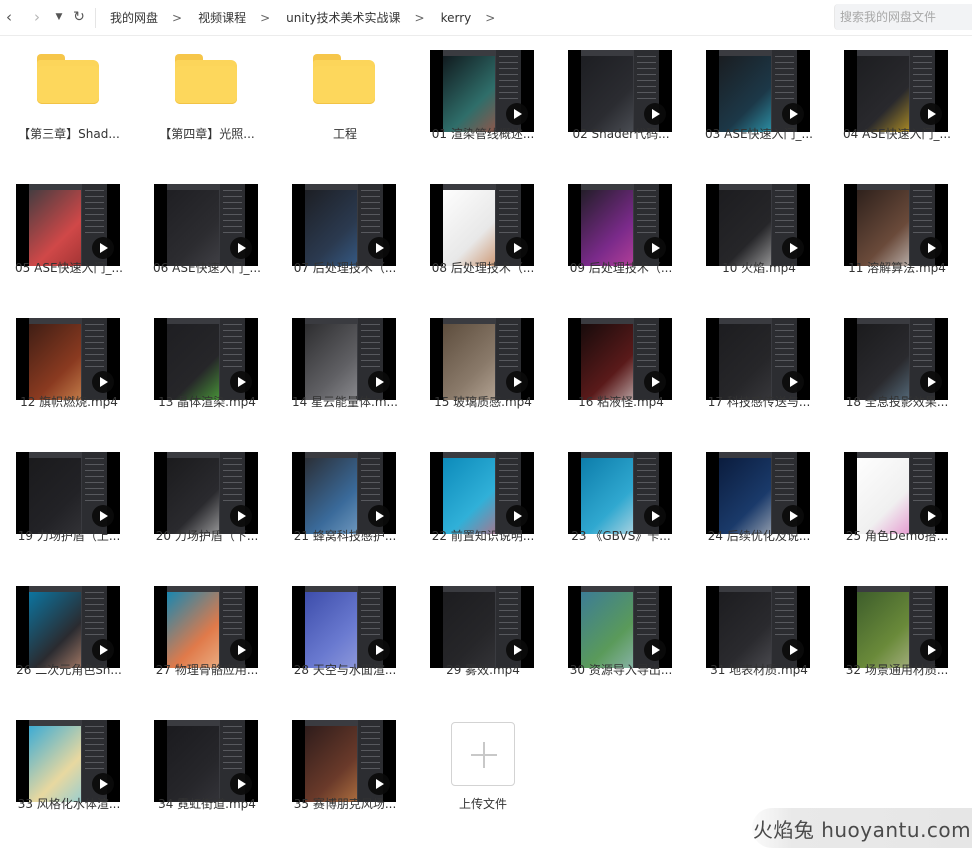  What do you see at coordinates (206, 79) in the screenshot?
I see `folder-icon` at bounding box center [206, 79].